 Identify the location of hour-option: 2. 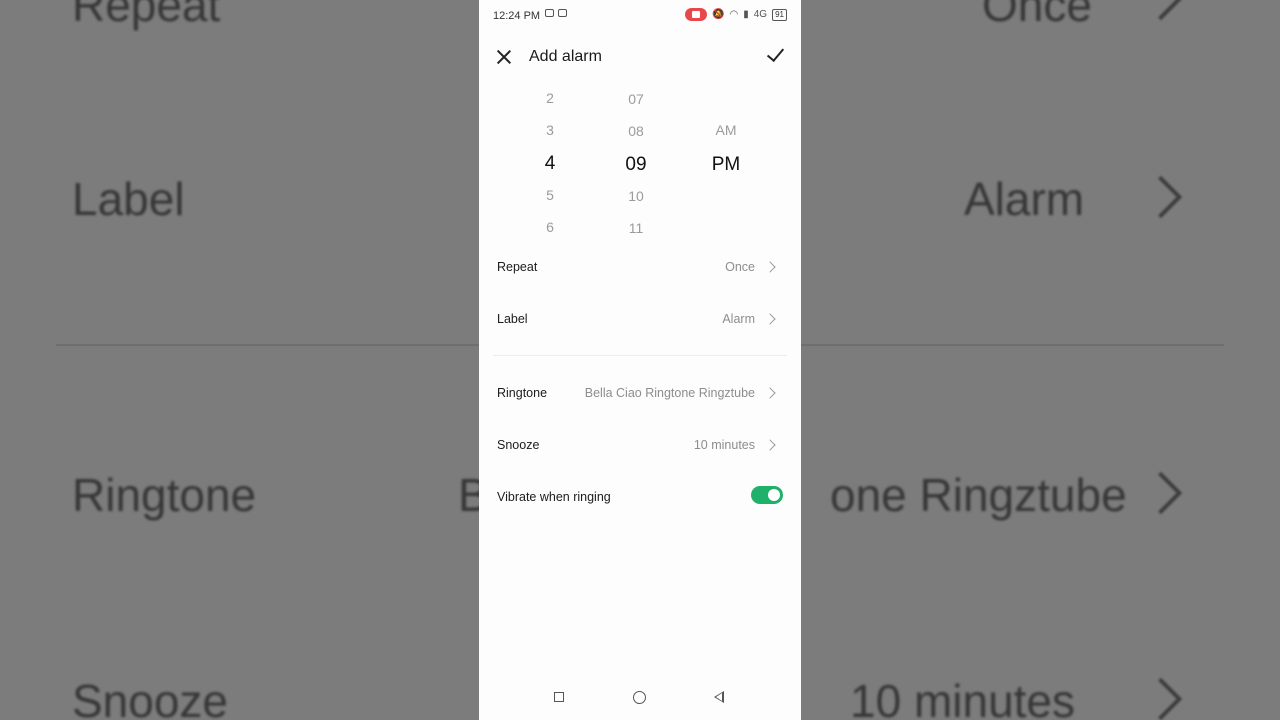
(550, 98).